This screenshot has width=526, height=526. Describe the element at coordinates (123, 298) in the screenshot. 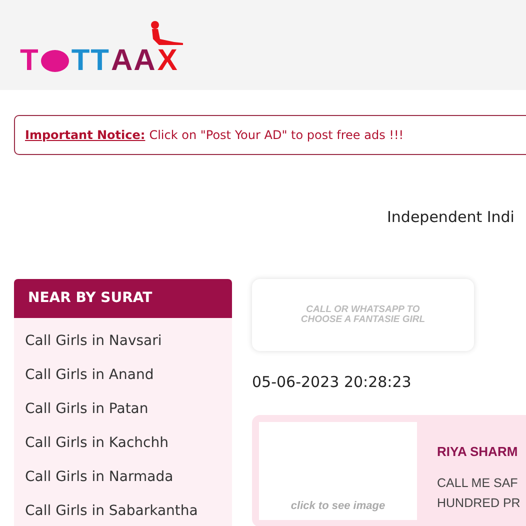

I see `sidebar-title: NEAR BY SURAT` at that location.